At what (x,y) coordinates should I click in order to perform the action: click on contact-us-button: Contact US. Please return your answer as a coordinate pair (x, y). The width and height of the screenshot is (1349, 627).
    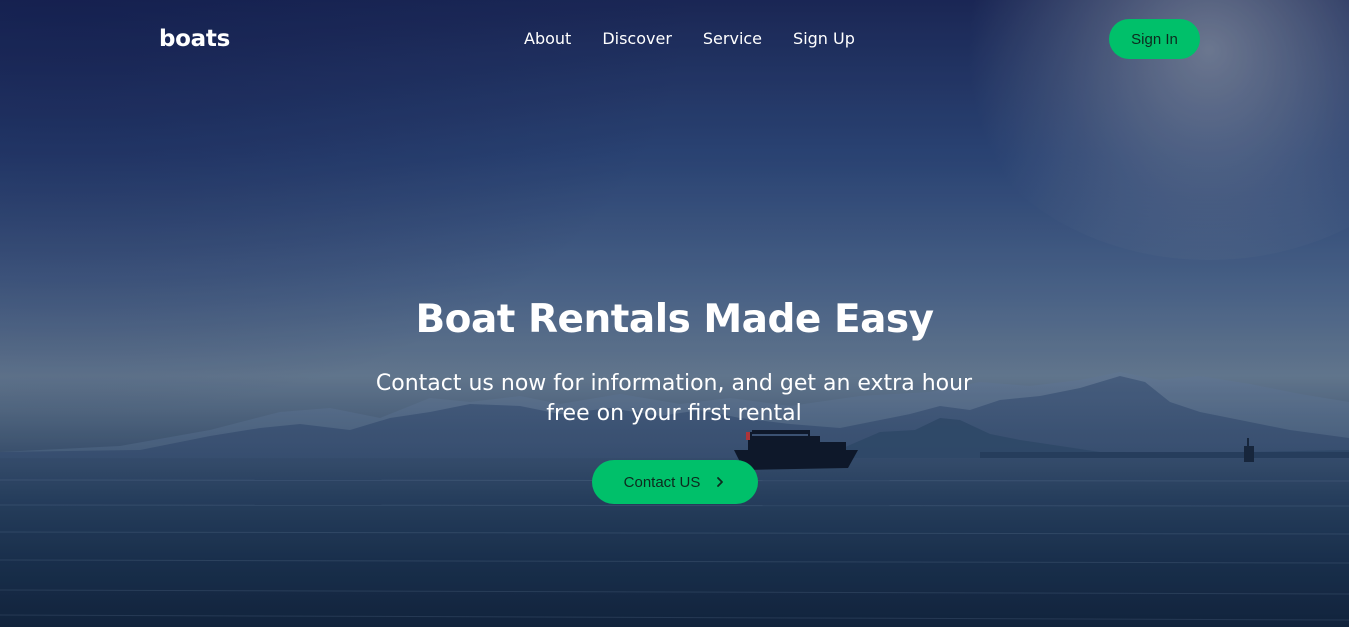
    Looking at the image, I should click on (675, 482).